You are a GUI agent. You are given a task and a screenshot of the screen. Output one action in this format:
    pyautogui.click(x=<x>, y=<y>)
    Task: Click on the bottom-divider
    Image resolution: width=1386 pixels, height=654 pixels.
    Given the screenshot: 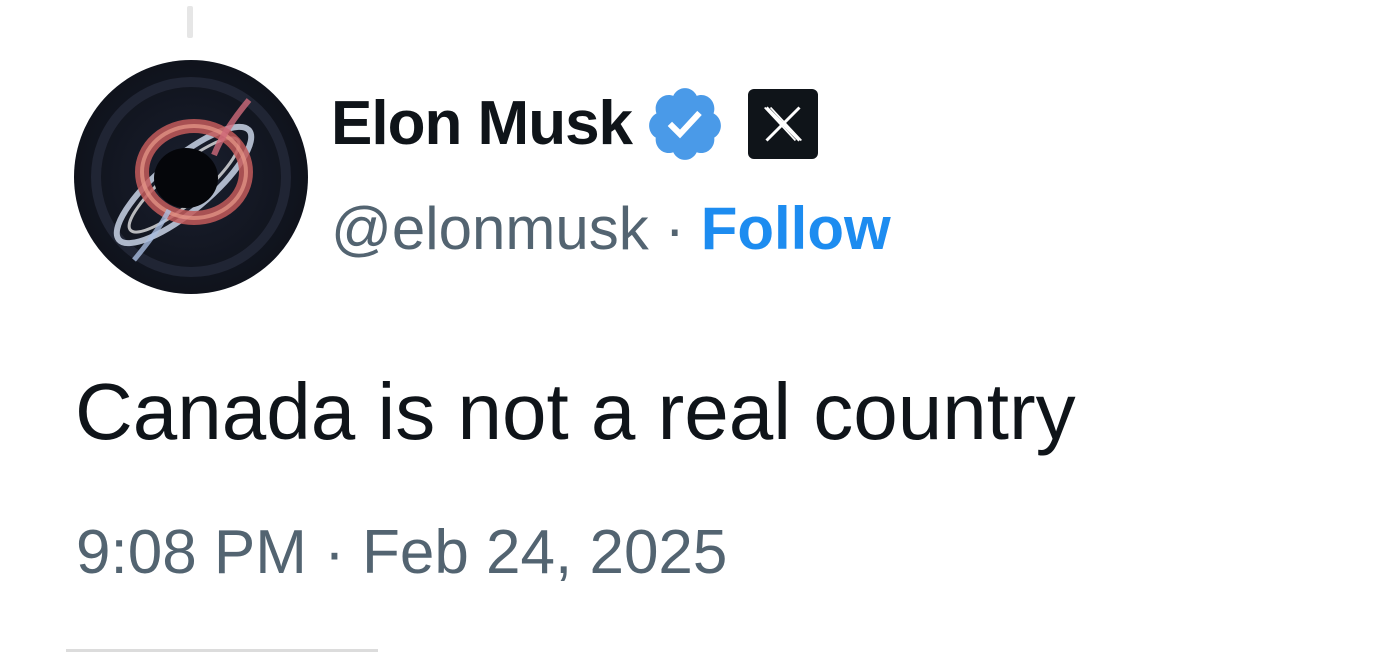 What is the action you would take?
    pyautogui.click(x=222, y=650)
    